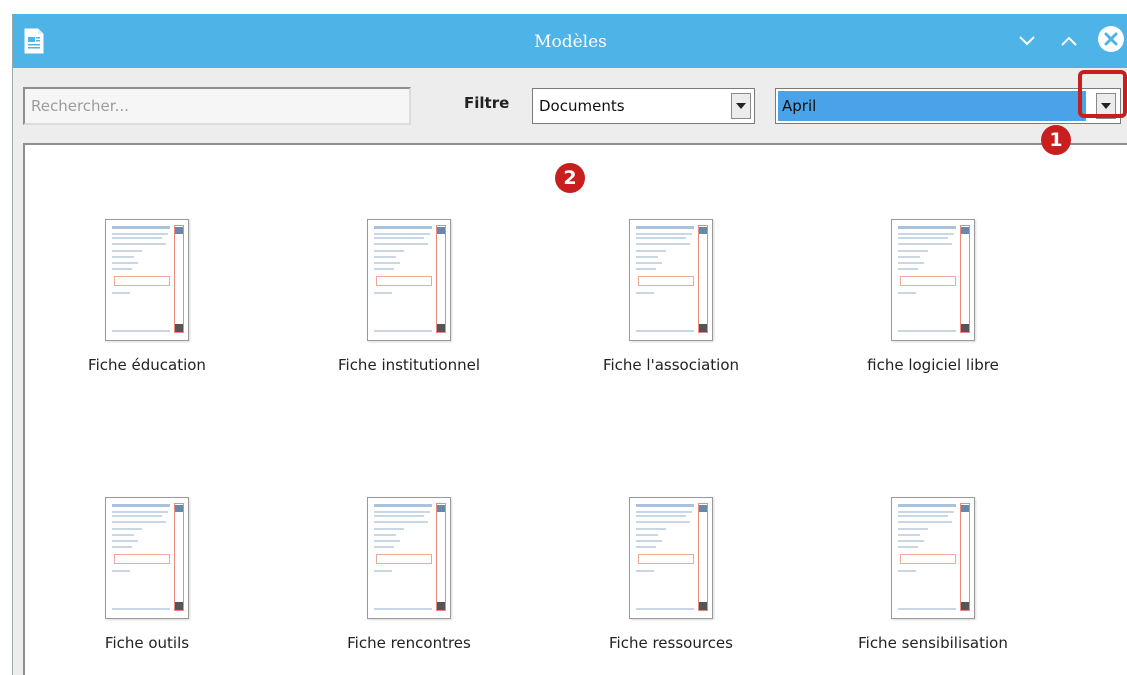 This screenshot has width=1127, height=675. I want to click on title-bar: Modèles, so click(570, 41).